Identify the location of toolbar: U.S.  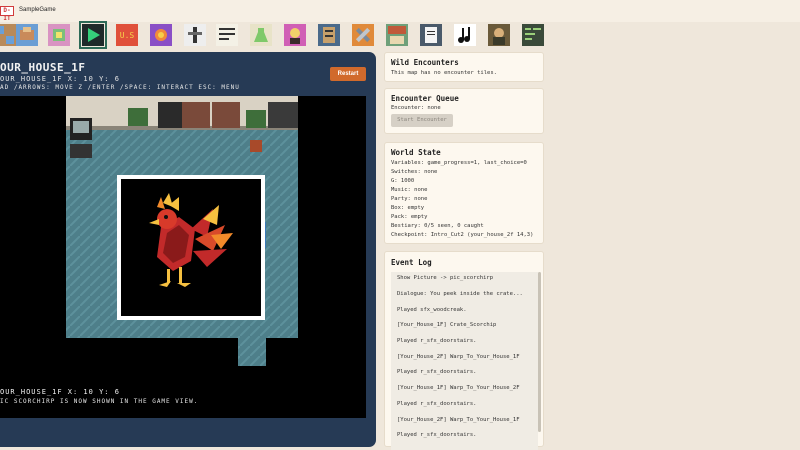
(280, 35).